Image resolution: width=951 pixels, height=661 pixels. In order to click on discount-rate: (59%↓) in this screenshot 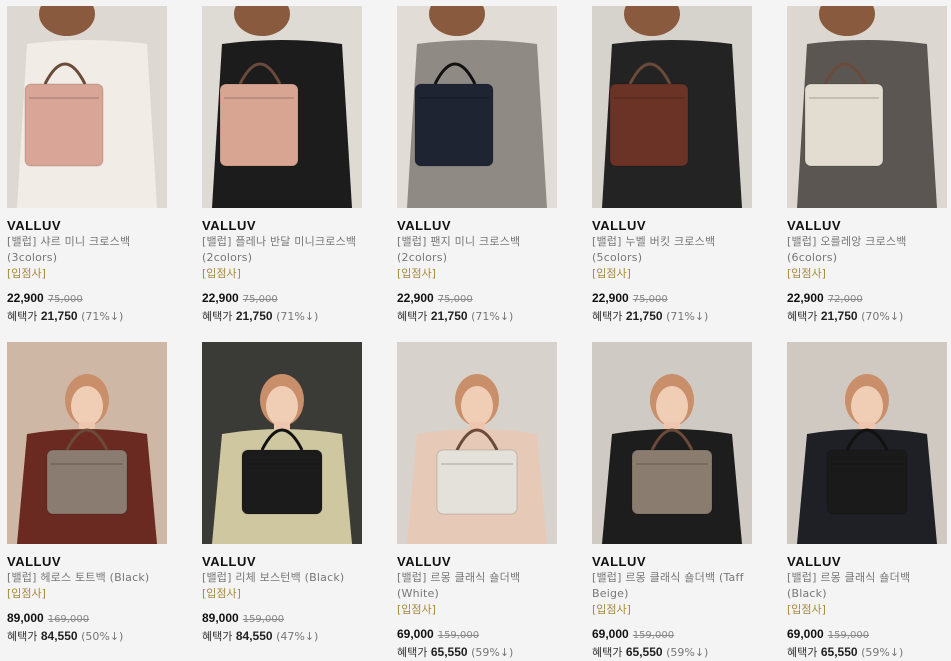, I will do `click(882, 652)`.